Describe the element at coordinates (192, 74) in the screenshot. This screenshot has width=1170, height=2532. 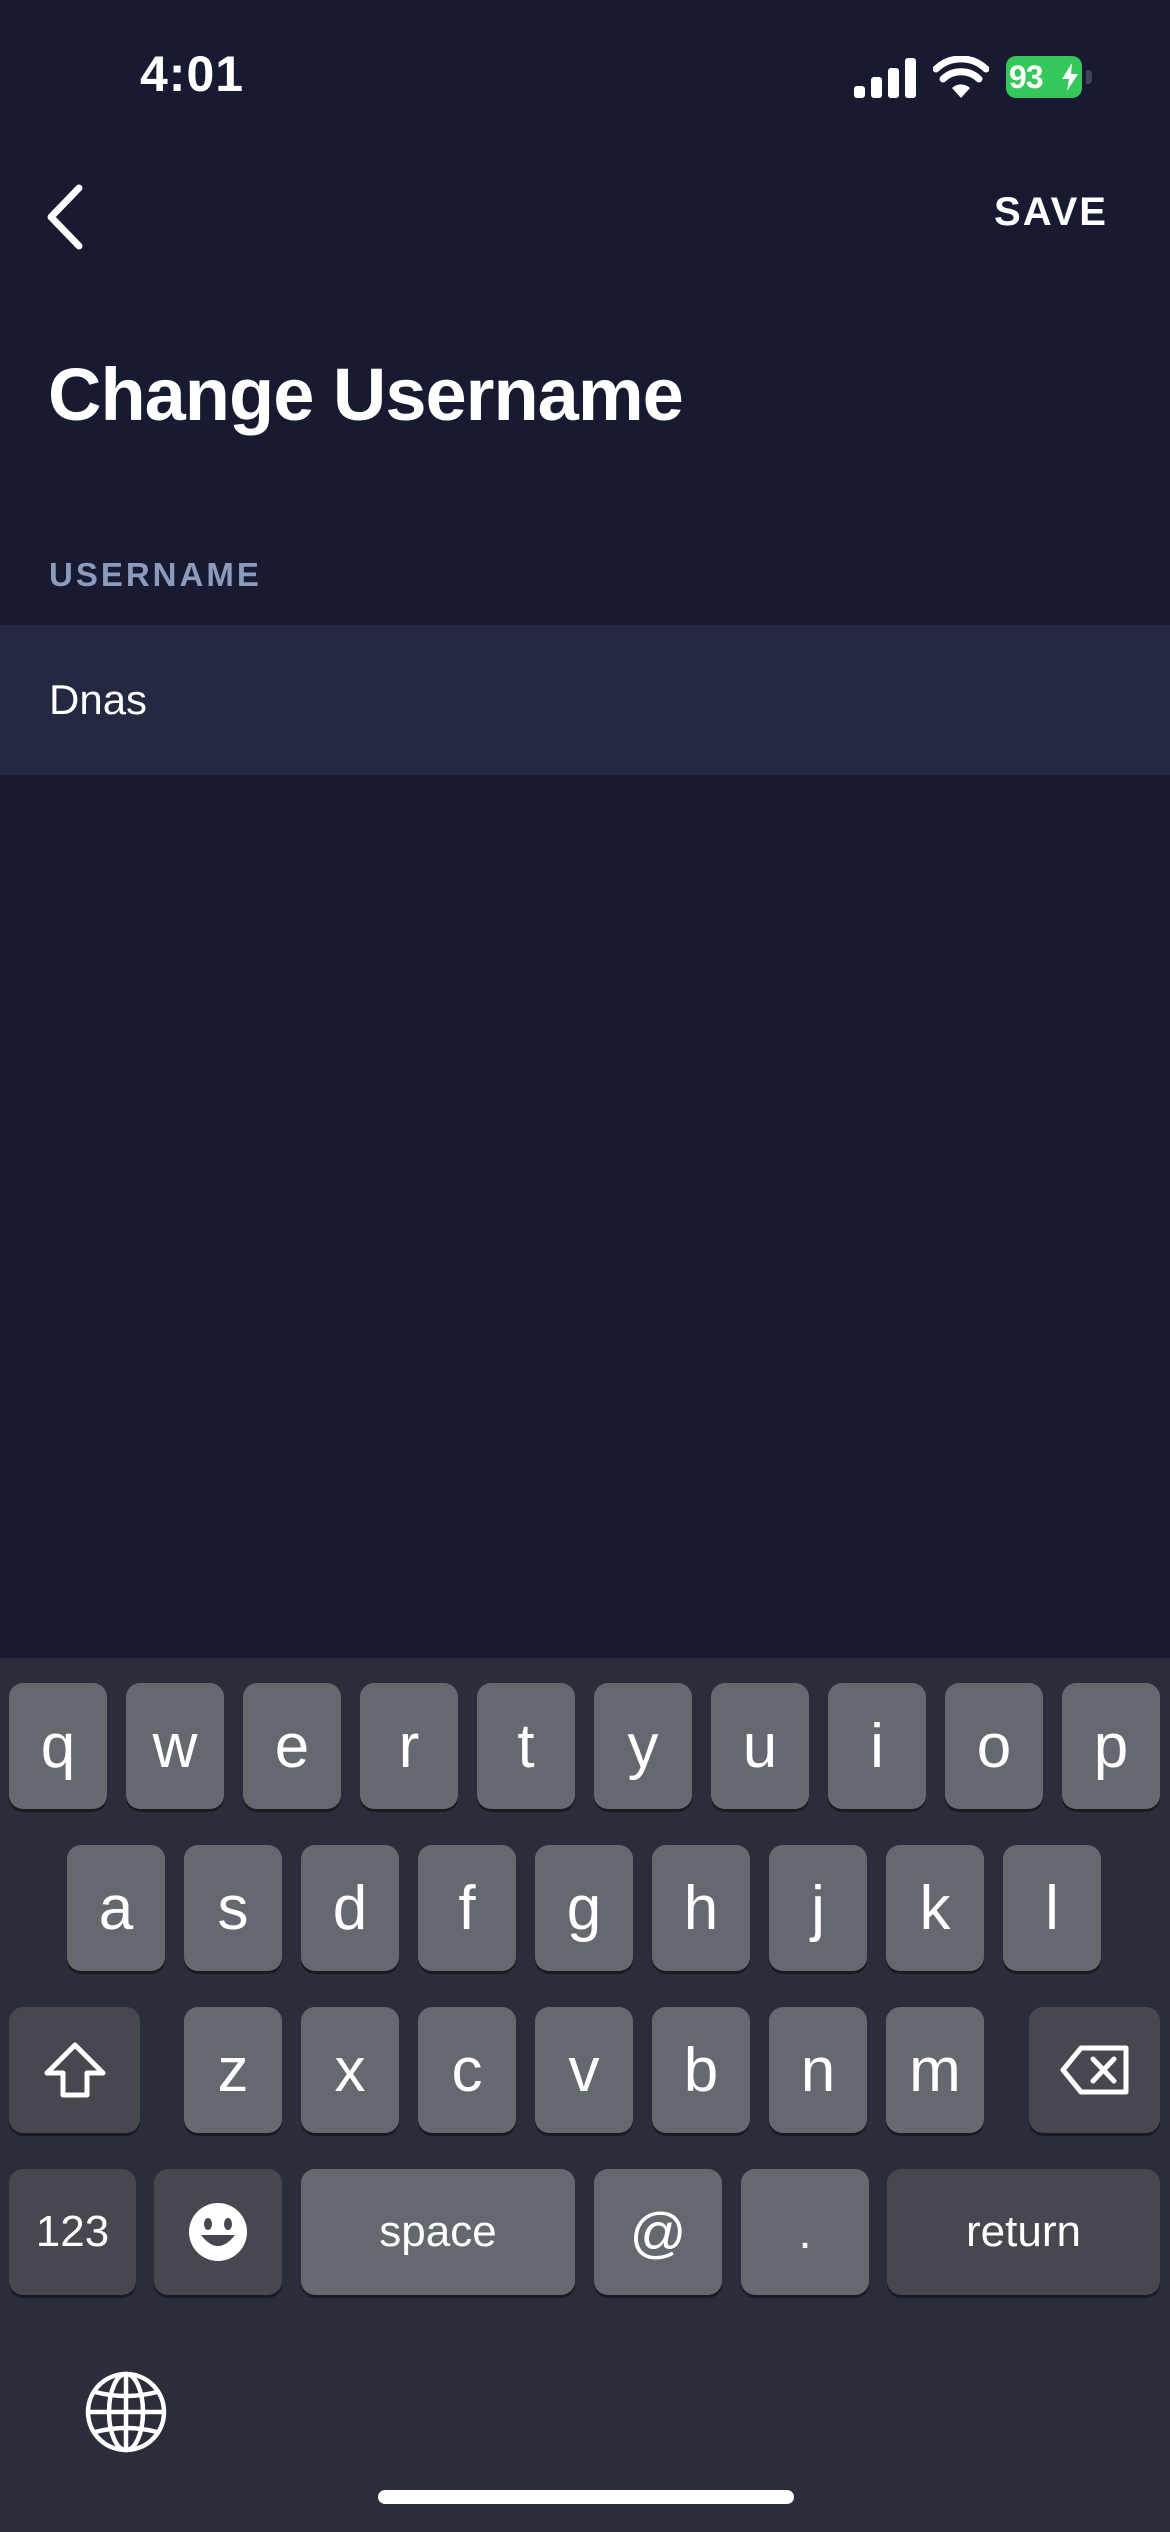
I see `status-time: 4:01` at that location.